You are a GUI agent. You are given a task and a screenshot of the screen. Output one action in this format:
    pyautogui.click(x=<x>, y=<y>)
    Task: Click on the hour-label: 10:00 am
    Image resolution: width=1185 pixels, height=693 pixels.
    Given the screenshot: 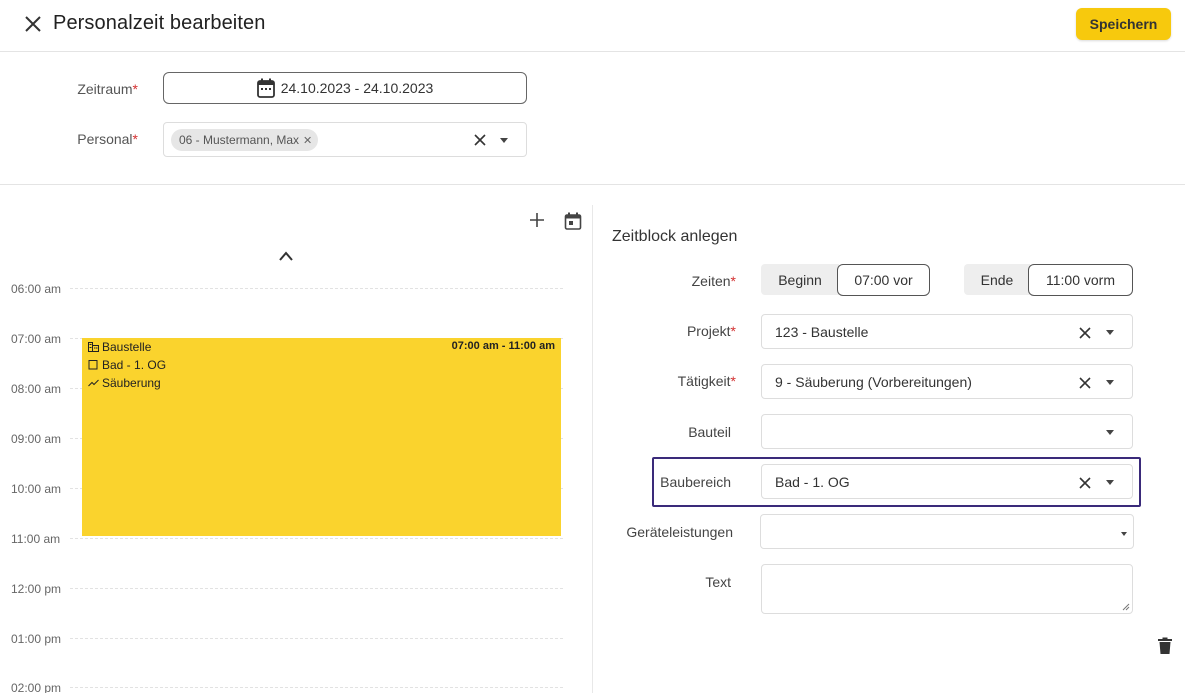 What is the action you would take?
    pyautogui.click(x=36, y=489)
    